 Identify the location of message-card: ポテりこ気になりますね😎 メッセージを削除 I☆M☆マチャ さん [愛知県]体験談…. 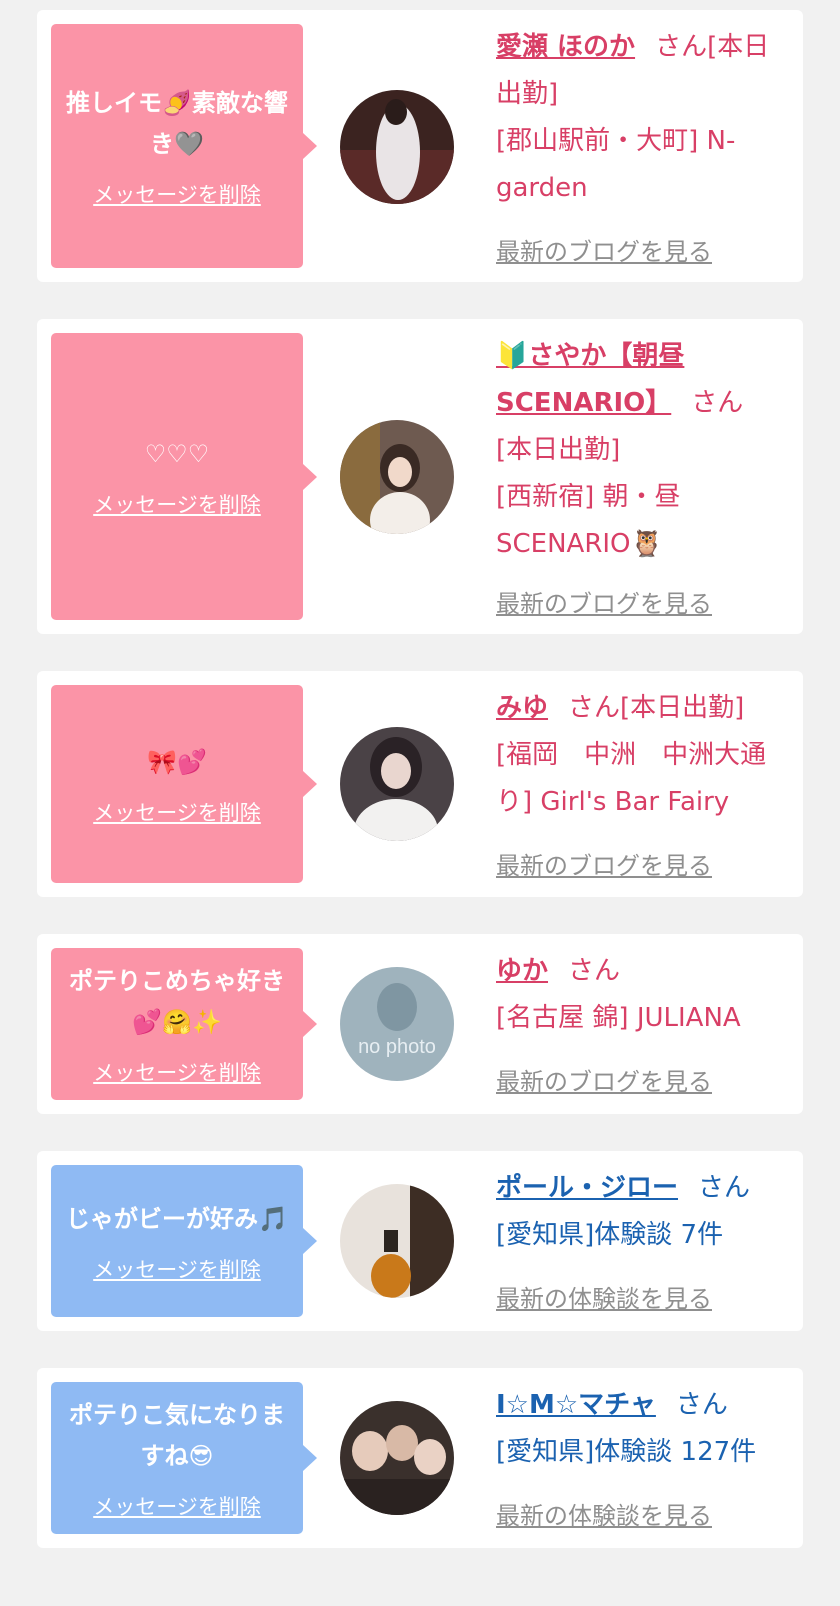
(420, 1458).